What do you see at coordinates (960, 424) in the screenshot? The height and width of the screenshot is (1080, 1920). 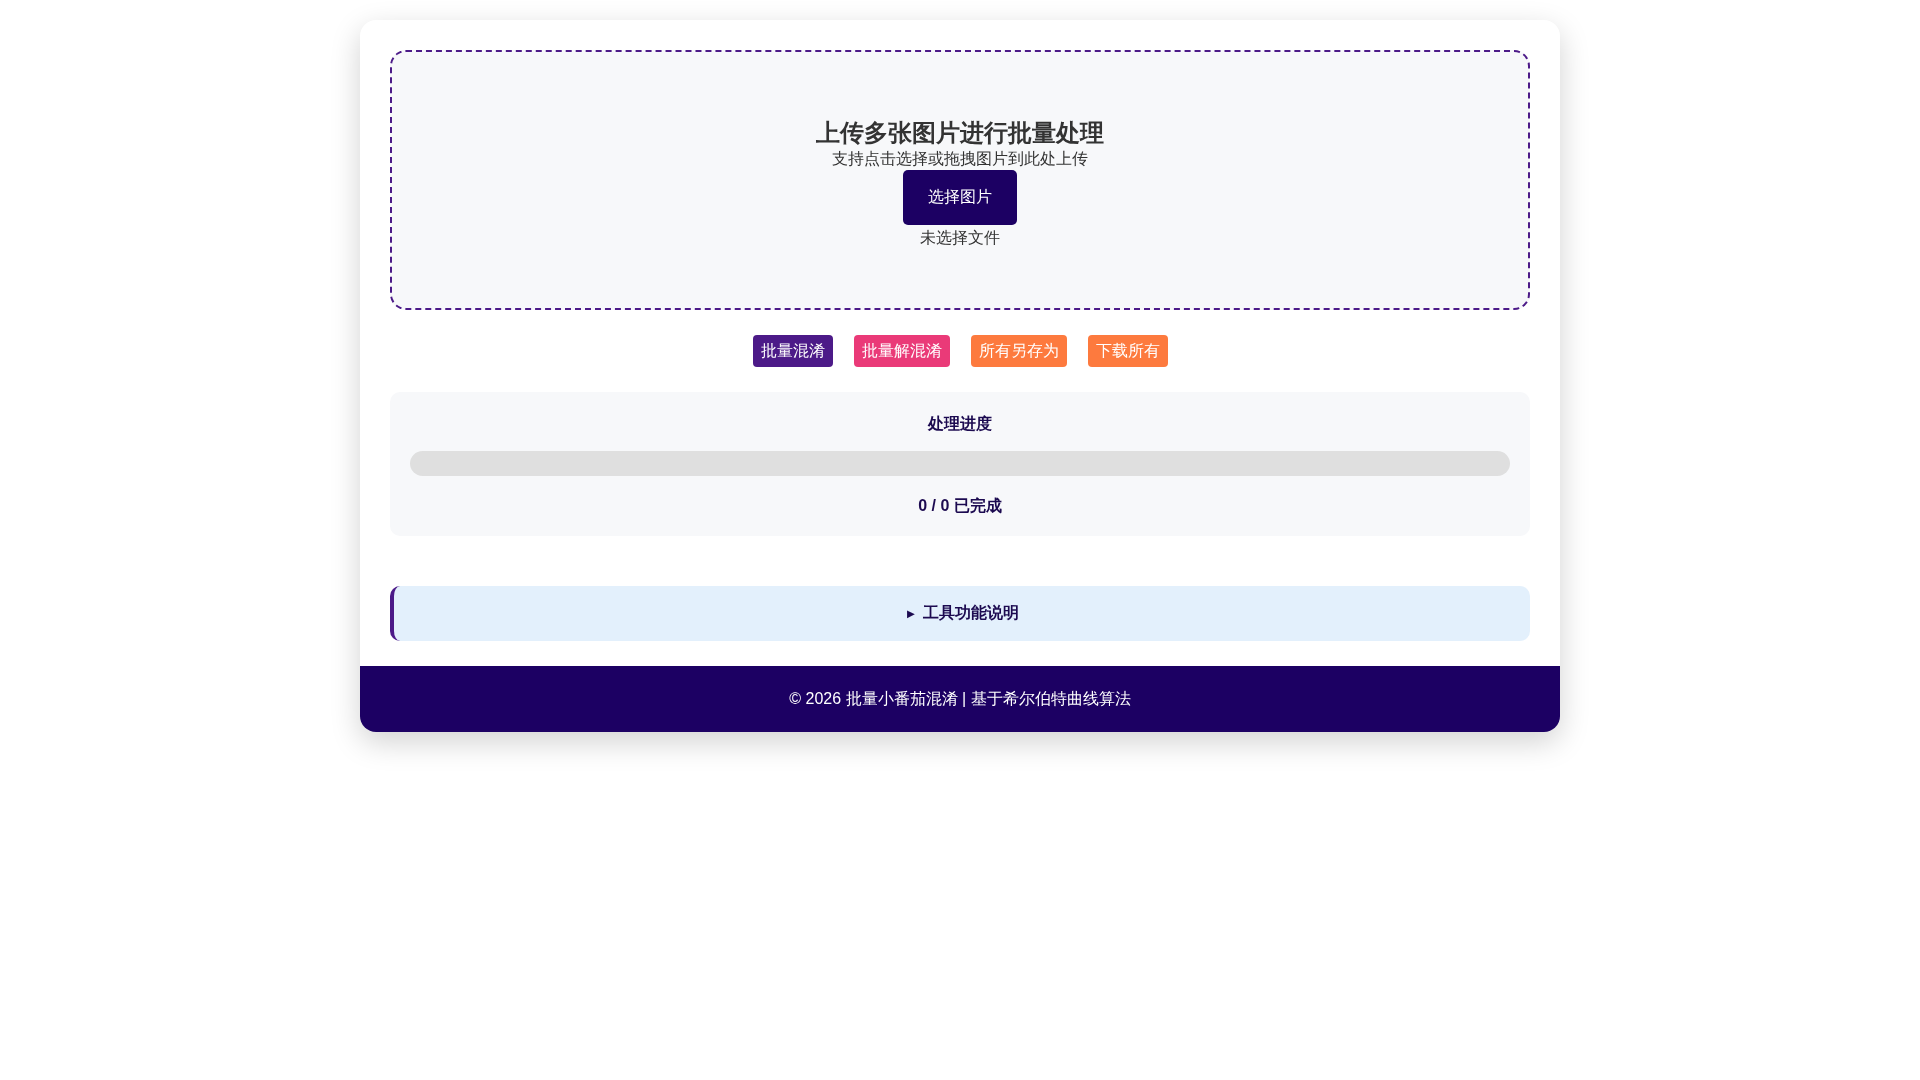 I see `progress-title: 处理进度` at bounding box center [960, 424].